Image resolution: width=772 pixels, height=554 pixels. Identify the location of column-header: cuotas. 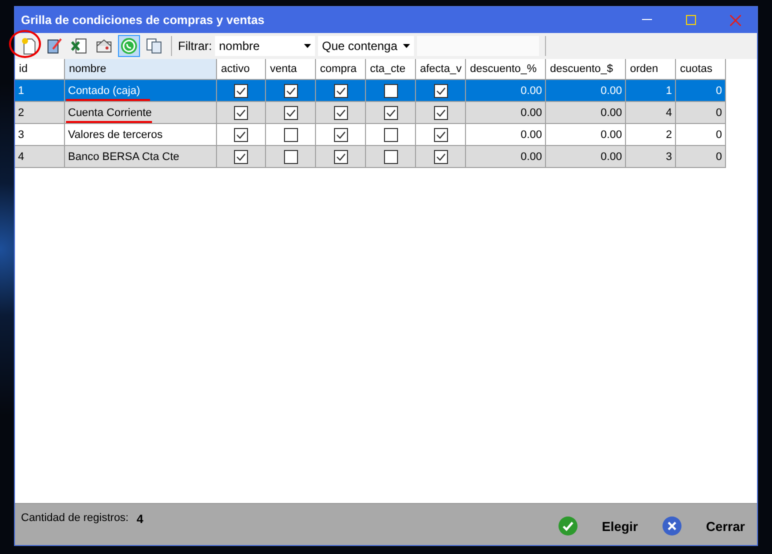
(701, 69).